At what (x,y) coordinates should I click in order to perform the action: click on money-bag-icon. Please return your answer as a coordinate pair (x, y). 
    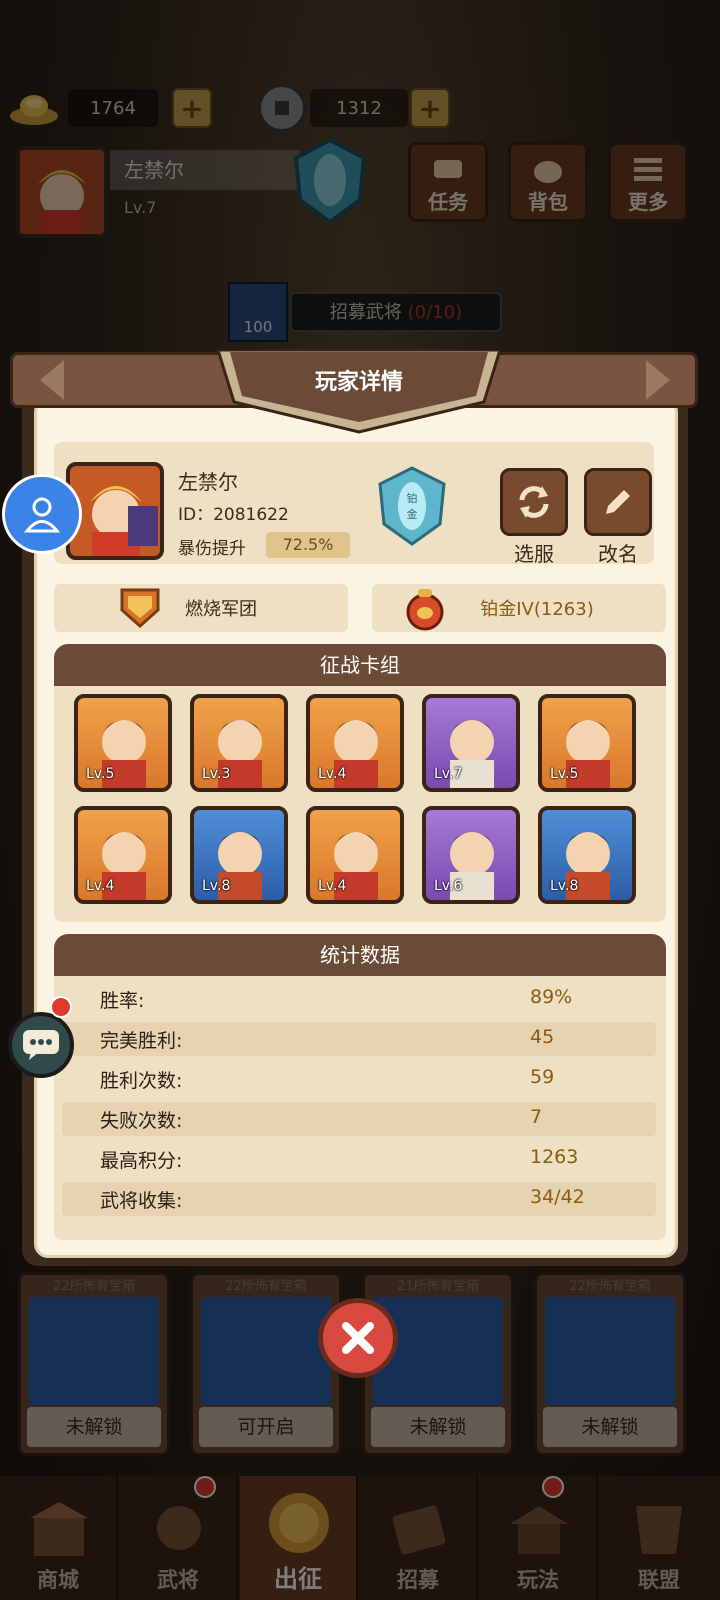
    Looking at the image, I should click on (425, 610).